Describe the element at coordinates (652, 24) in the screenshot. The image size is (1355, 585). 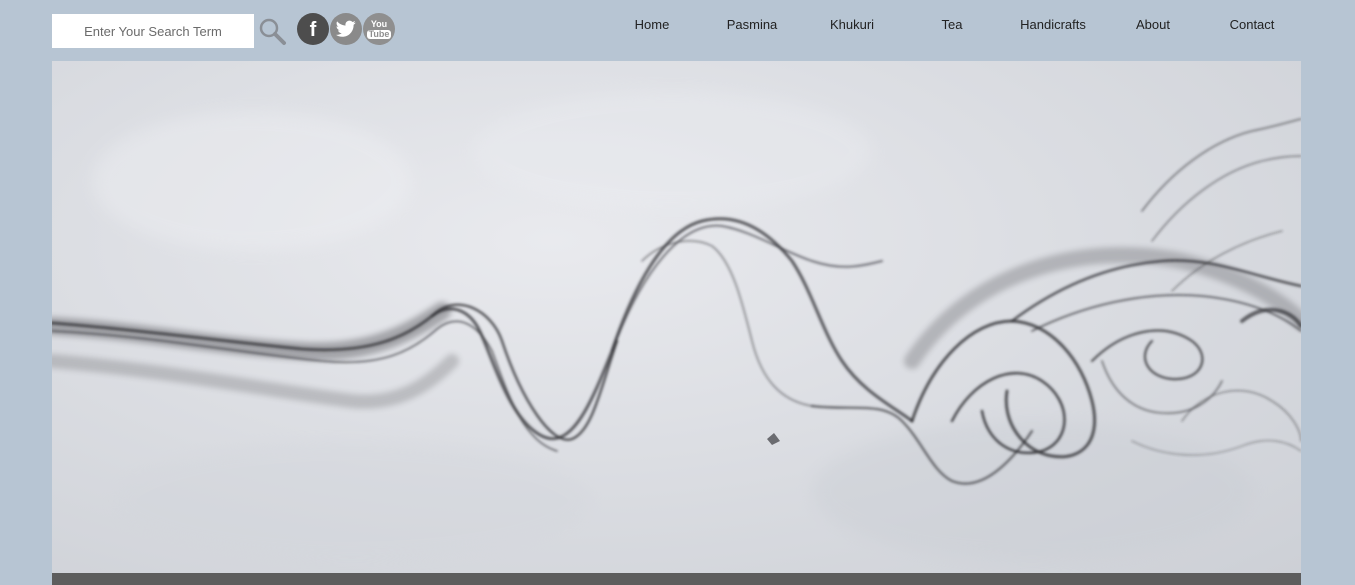
I see `nav-item-home: Home` at that location.